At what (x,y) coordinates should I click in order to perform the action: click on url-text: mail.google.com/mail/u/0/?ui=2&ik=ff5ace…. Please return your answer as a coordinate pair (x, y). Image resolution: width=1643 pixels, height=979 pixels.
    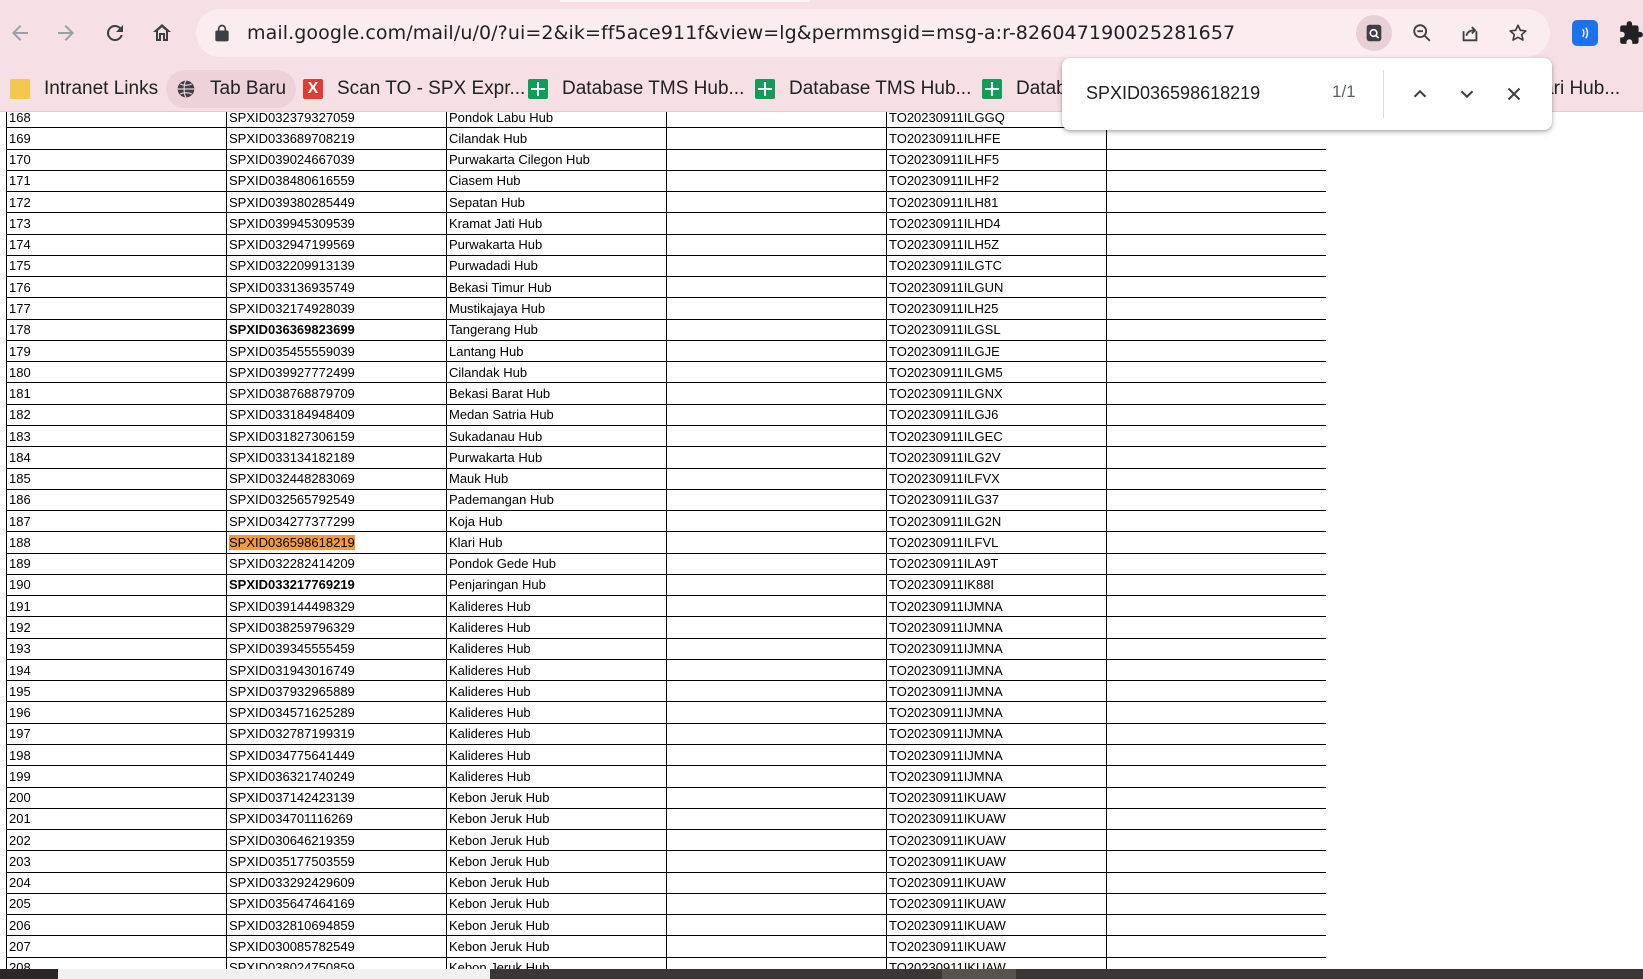
    Looking at the image, I should click on (741, 33).